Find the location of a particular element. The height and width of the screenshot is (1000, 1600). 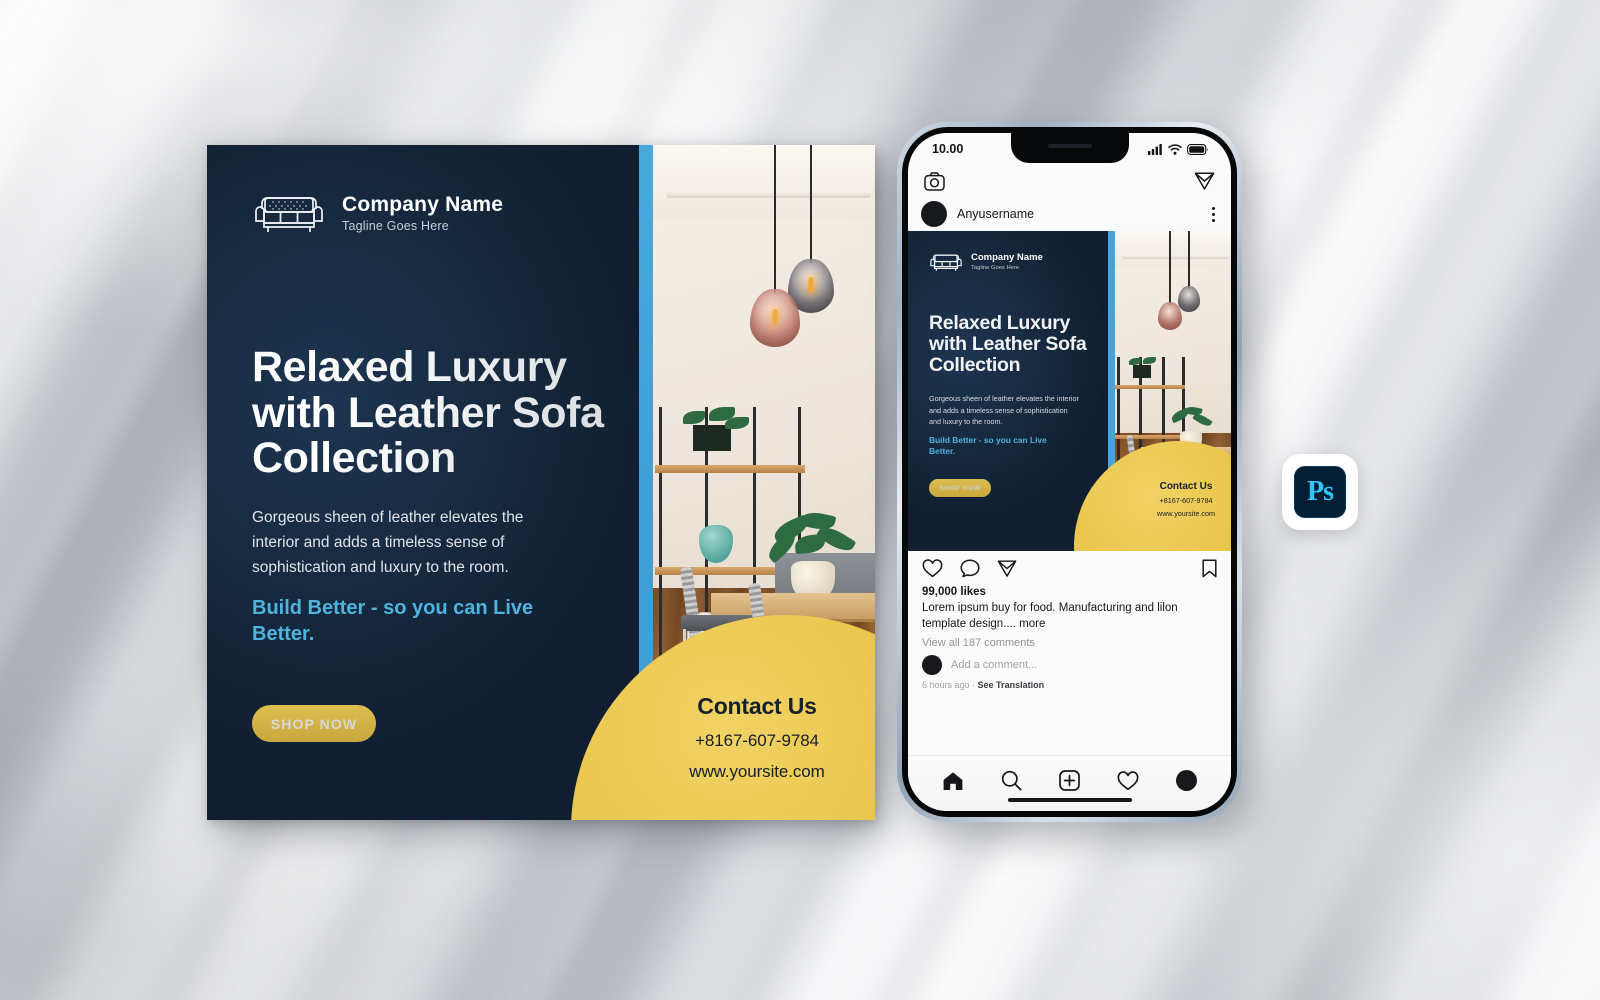

post-actions is located at coordinates (1069, 568).